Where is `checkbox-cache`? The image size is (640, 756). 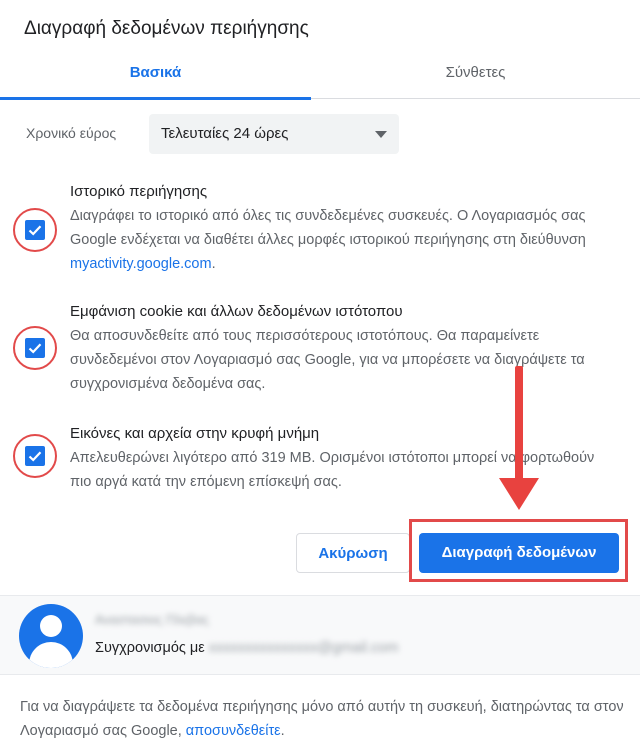
checkbox-cache is located at coordinates (35, 456).